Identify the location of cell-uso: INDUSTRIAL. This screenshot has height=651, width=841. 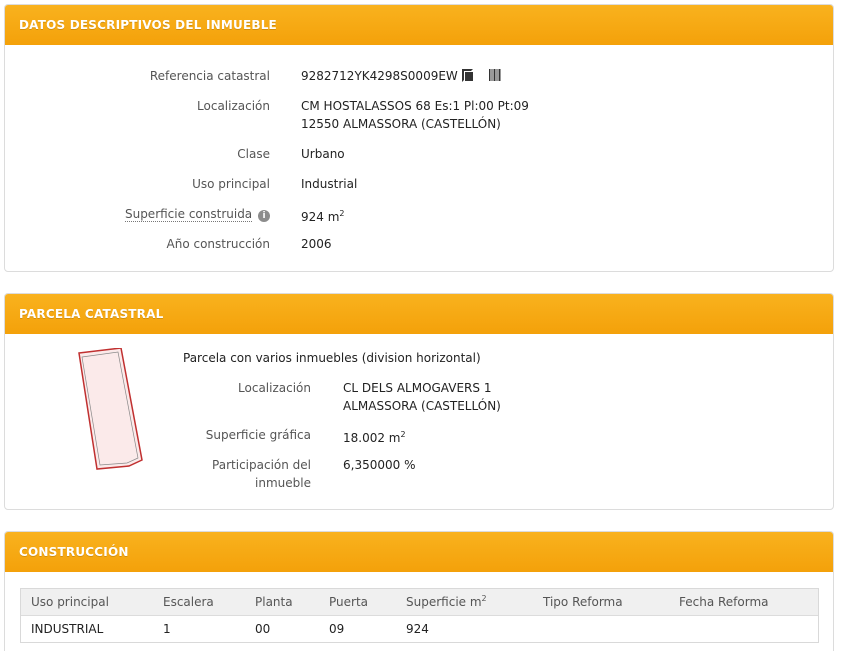
(67, 628).